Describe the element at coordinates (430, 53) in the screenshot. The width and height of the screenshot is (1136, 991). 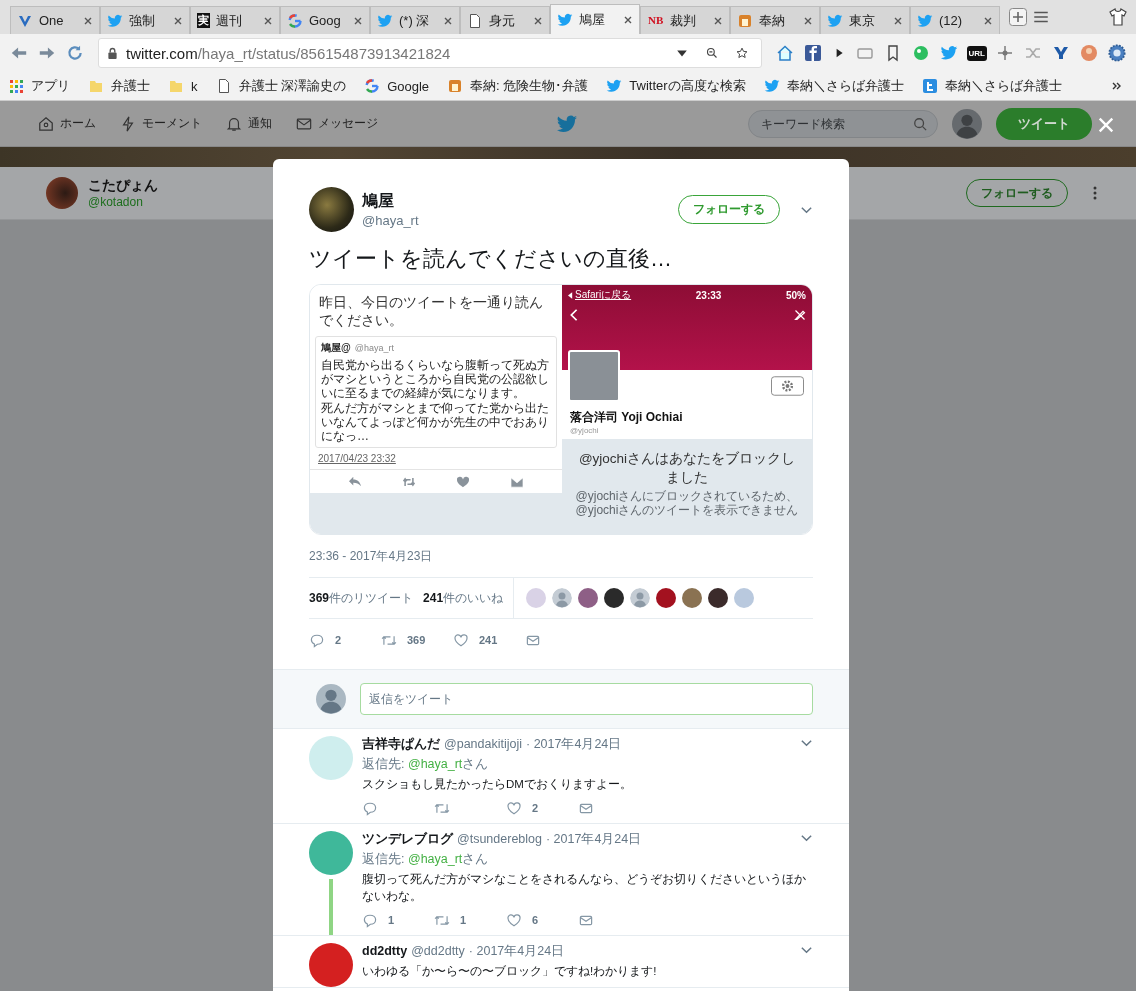
I see `address-bar: twitter.com/haya_rt/status/856154873913421824` at that location.